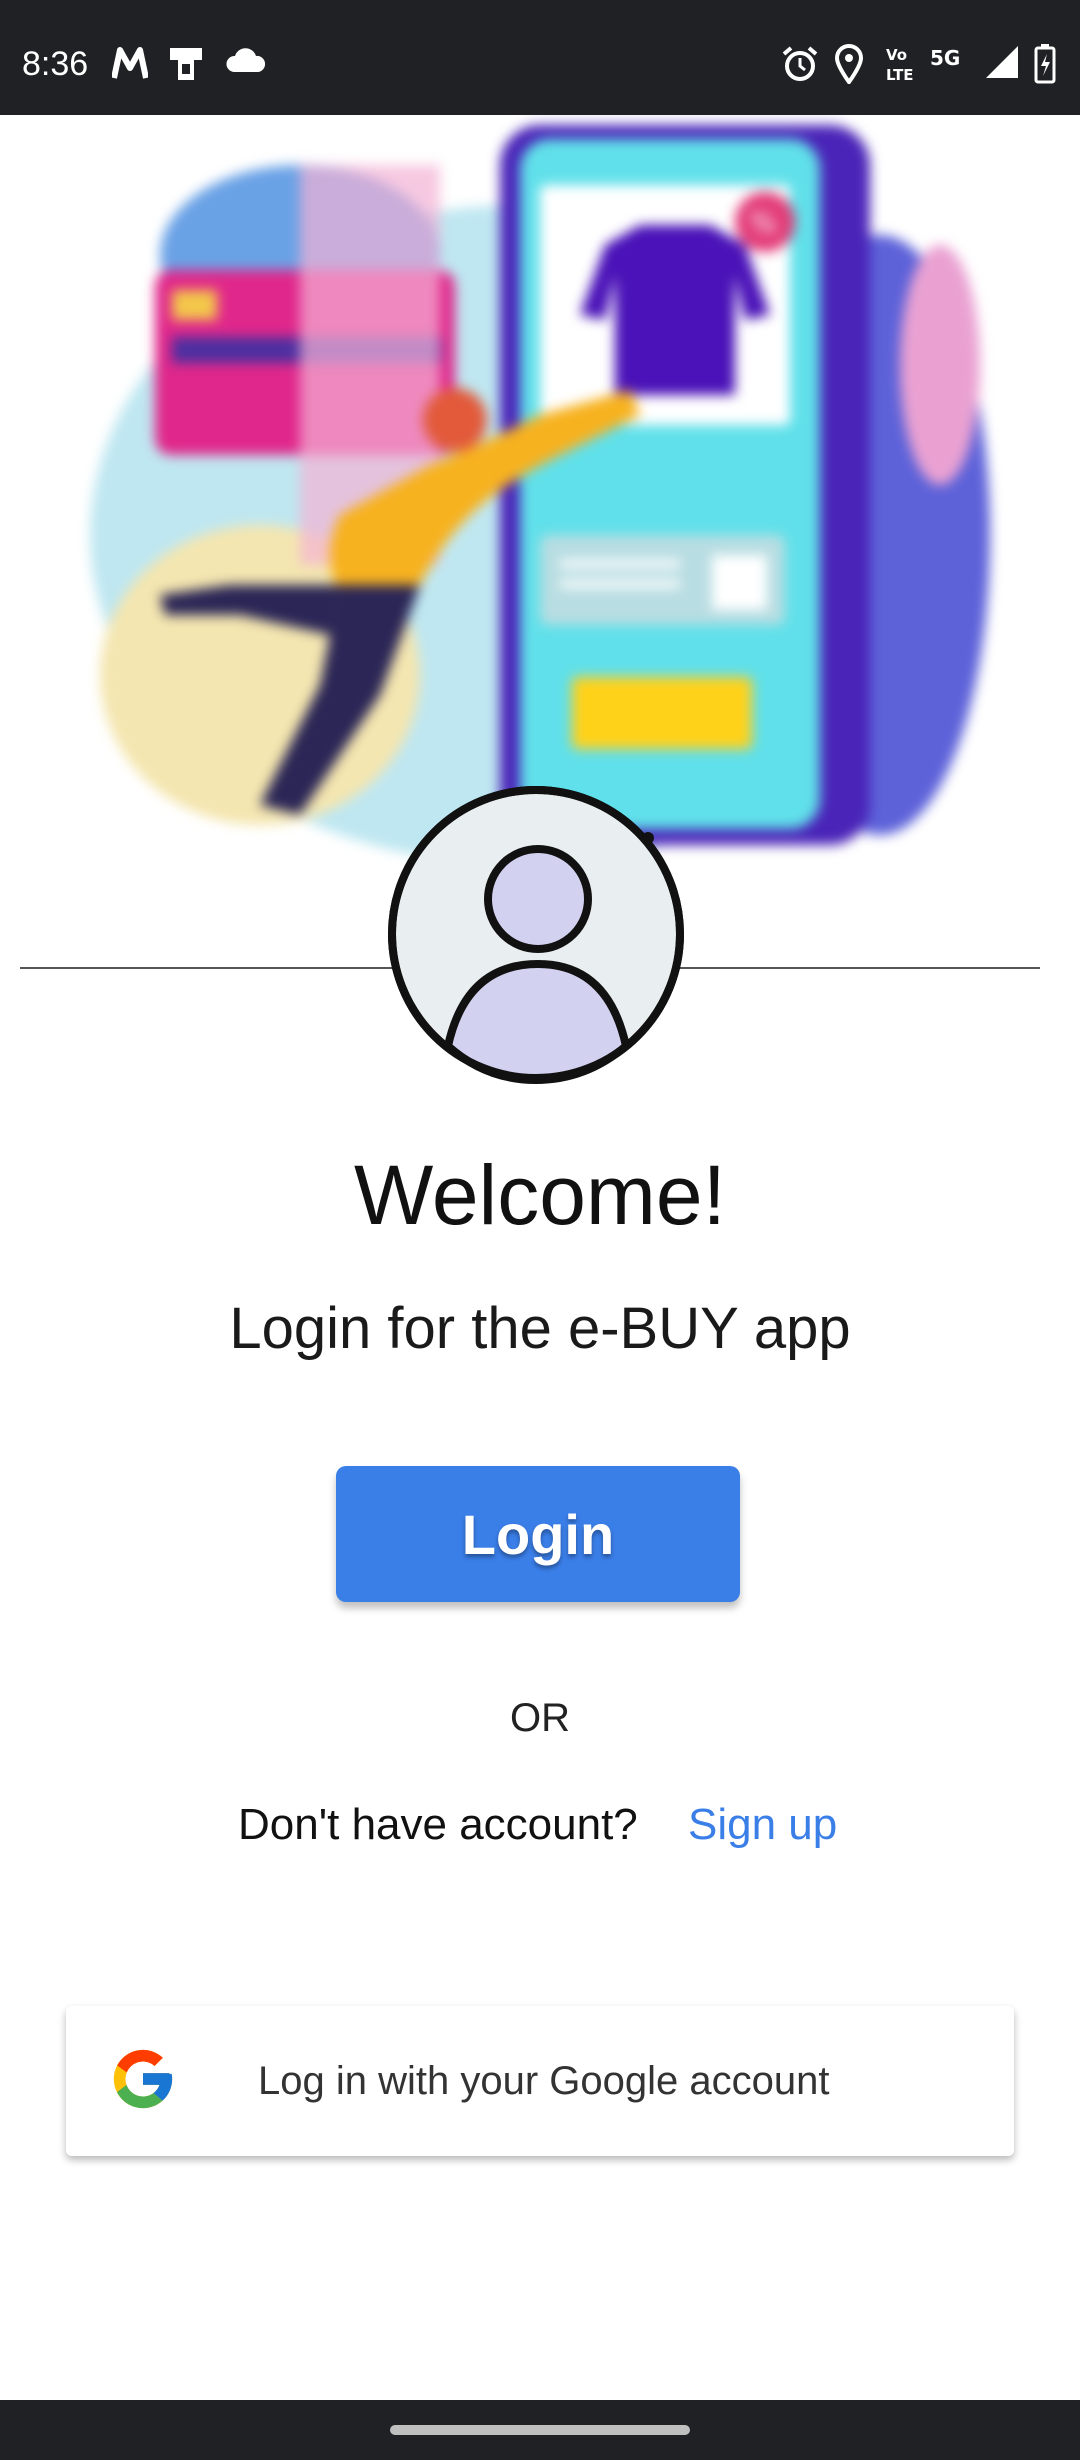 The height and width of the screenshot is (2460, 1080). I want to click on navigation-bar, so click(540, 2430).